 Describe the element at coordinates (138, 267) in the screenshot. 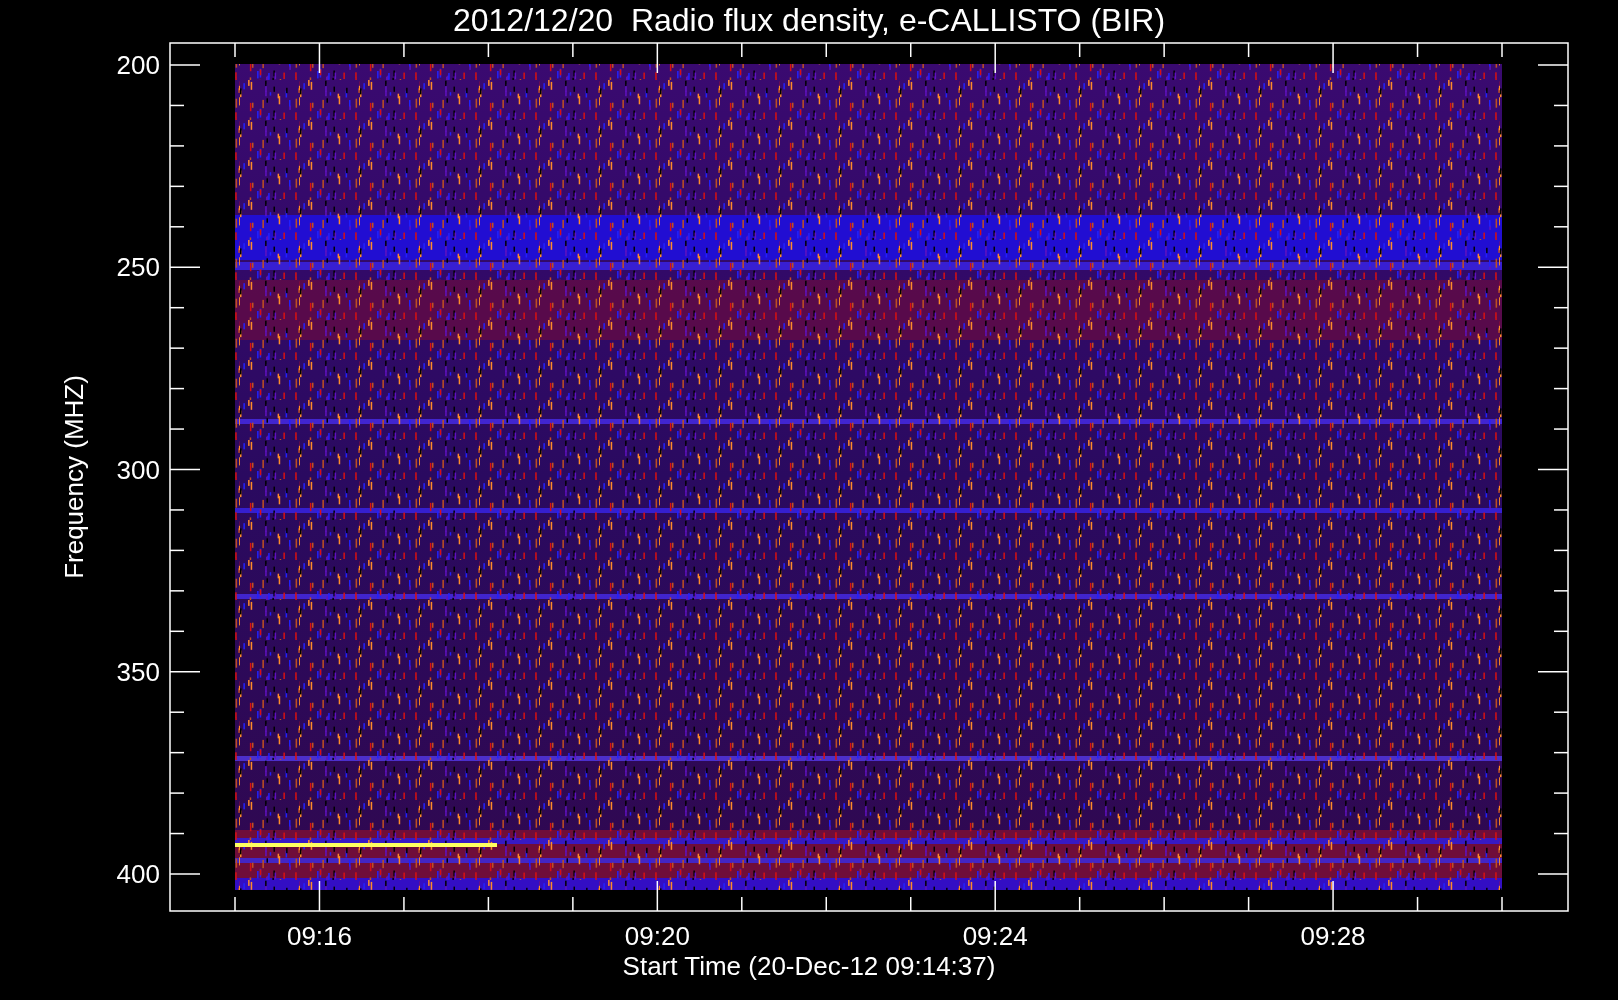

I see `y-tick-label: 250` at that location.